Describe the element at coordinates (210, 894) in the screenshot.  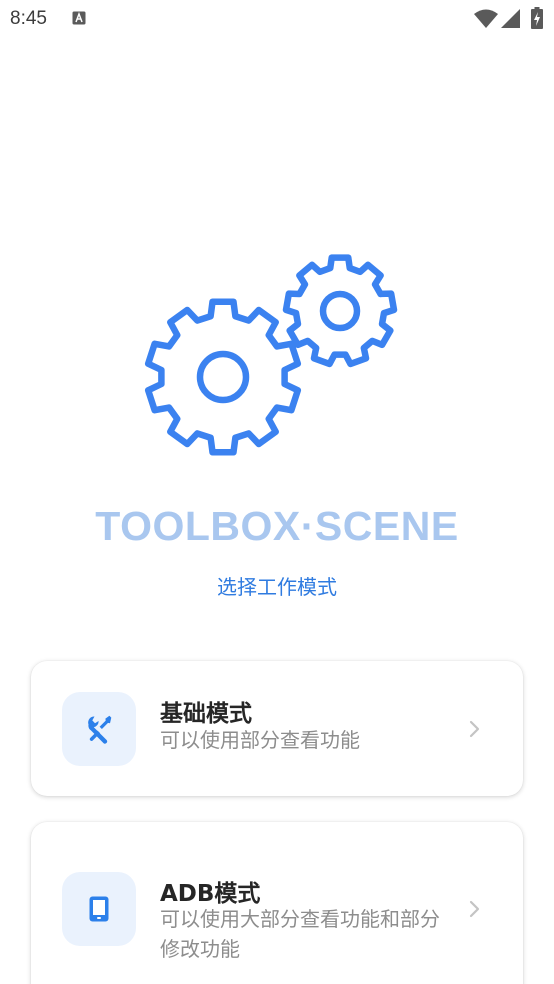
I see `adb-mode-title: ADB模式` at that location.